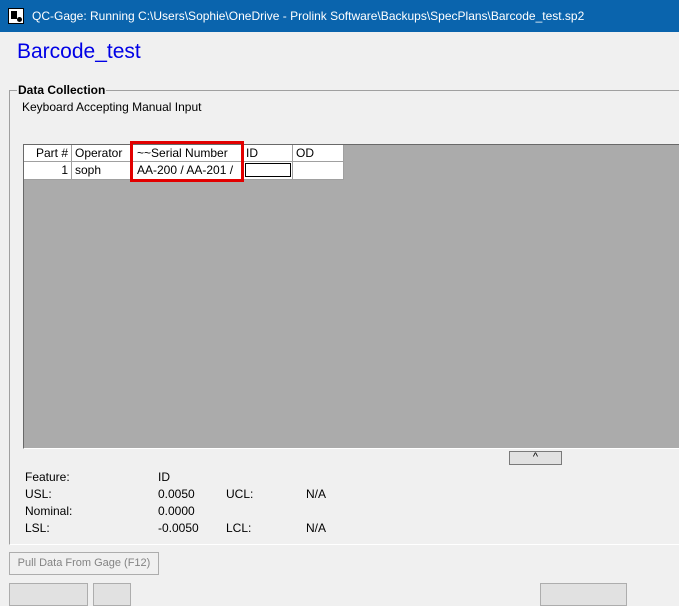  I want to click on qcgage-app-icon, so click(16, 16).